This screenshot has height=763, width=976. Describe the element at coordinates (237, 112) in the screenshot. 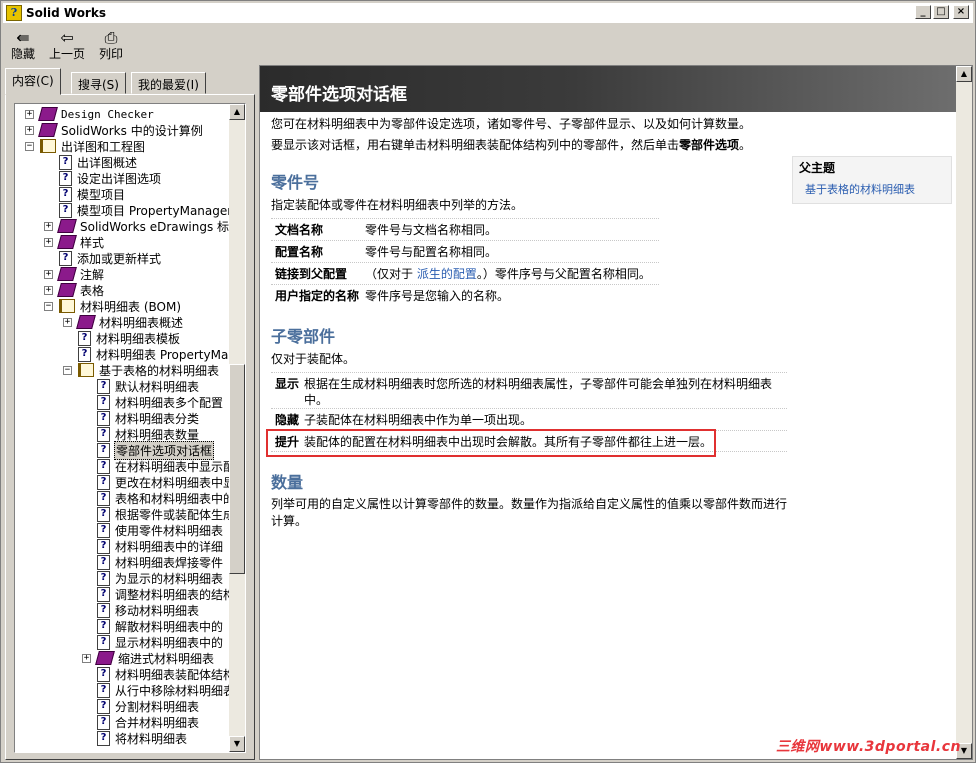

I see `scroll-up-arrow: ▲` at that location.